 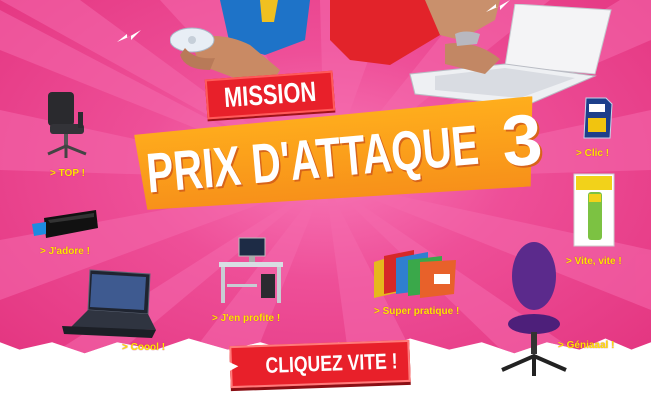 I want to click on folders-icon, so click(x=414, y=274).